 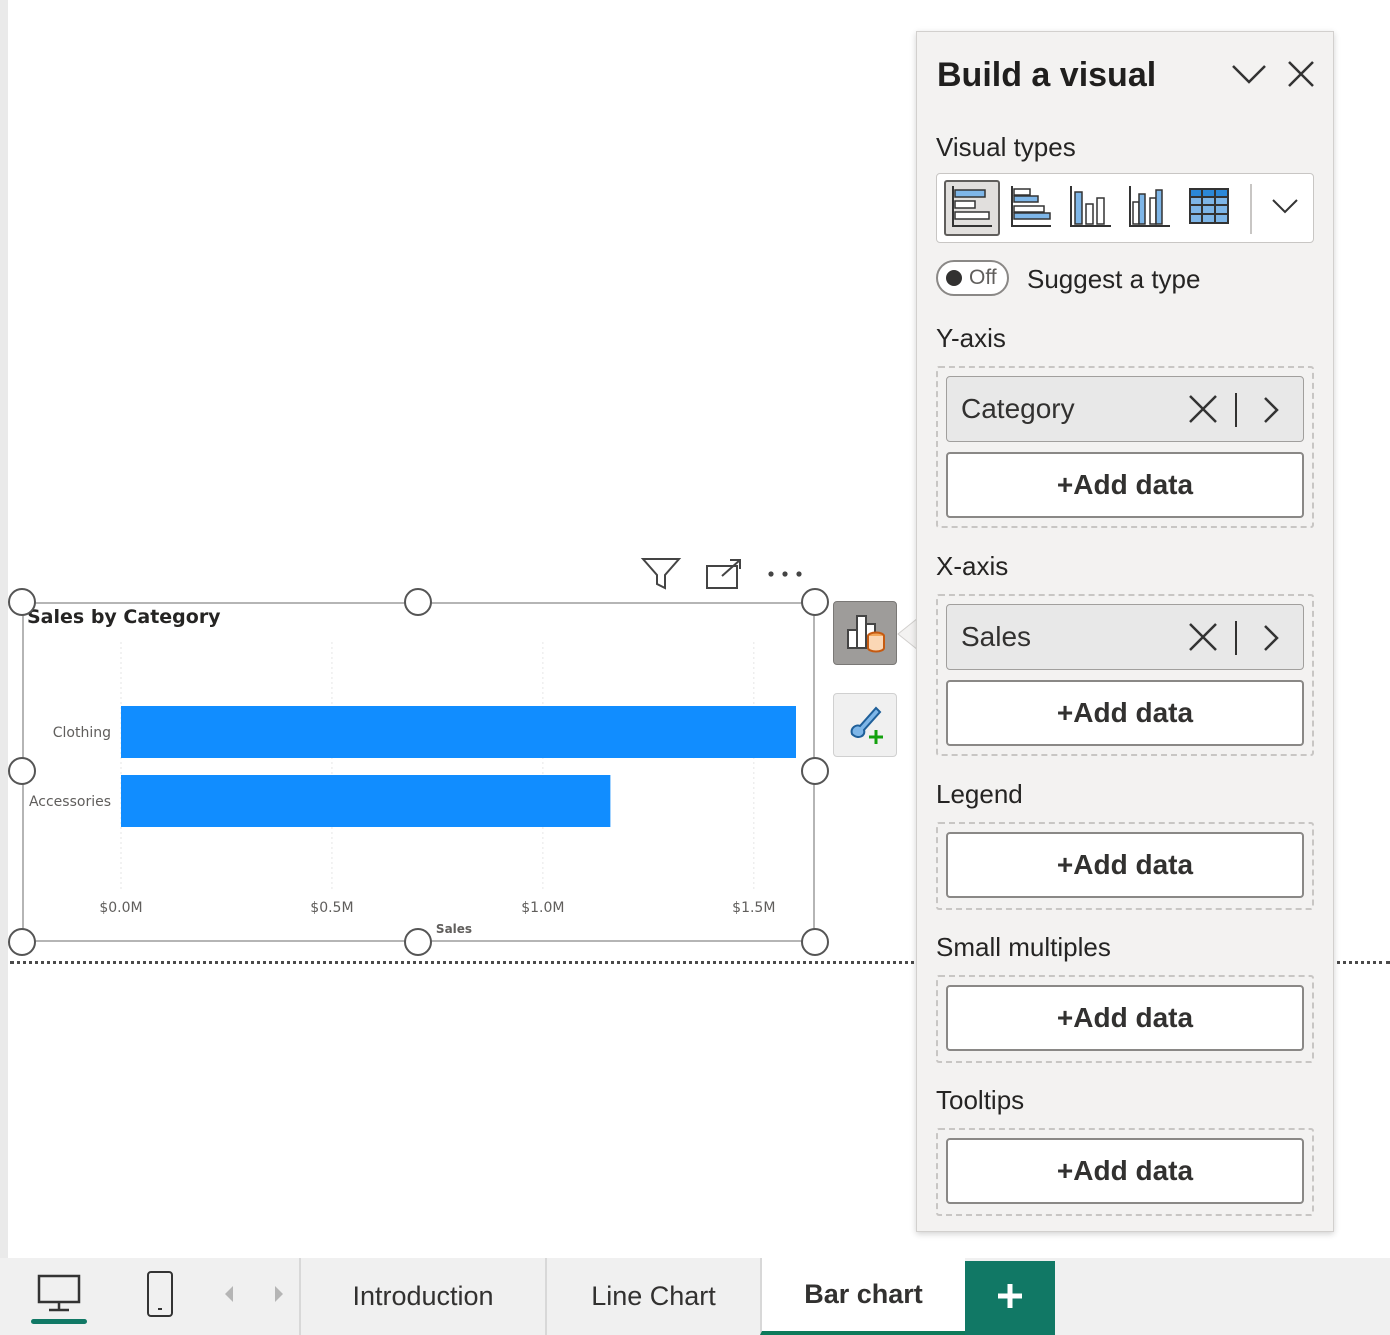 I want to click on stacked-column-chart-icon, so click(x=1091, y=208).